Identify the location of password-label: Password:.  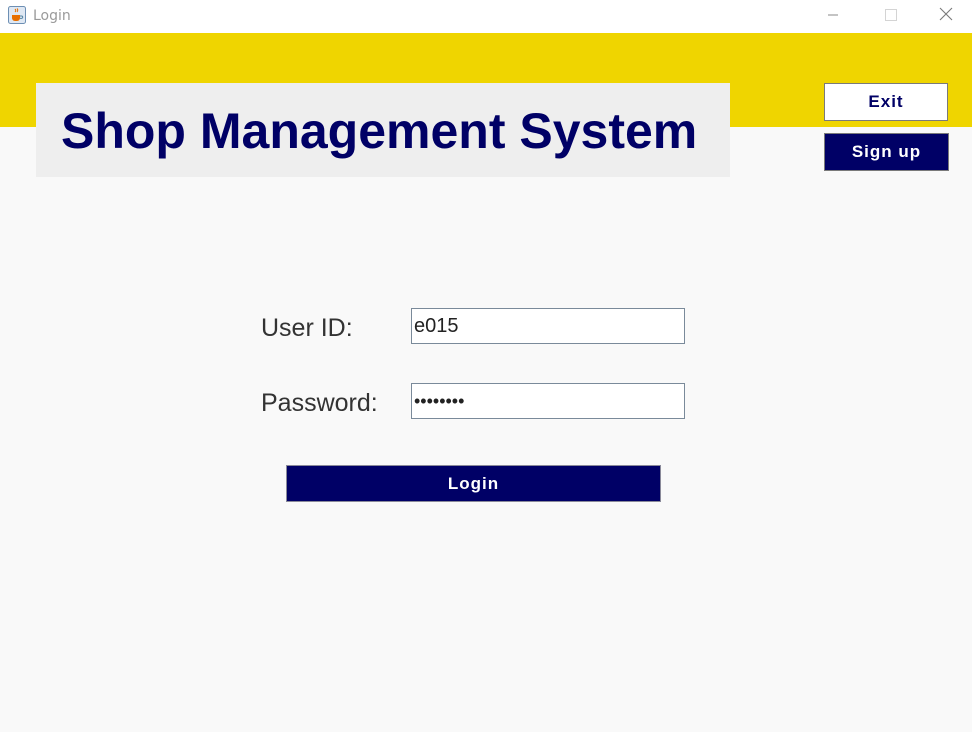
(319, 403).